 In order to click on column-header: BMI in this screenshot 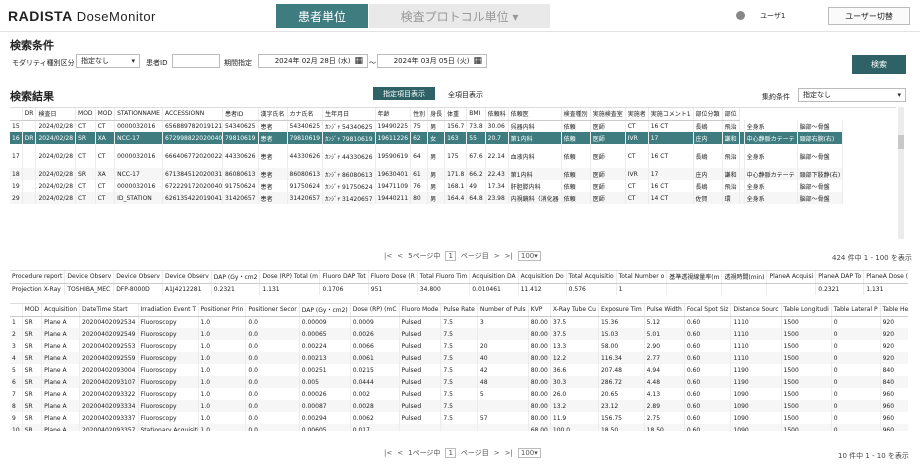, I will do `click(476, 114)`.